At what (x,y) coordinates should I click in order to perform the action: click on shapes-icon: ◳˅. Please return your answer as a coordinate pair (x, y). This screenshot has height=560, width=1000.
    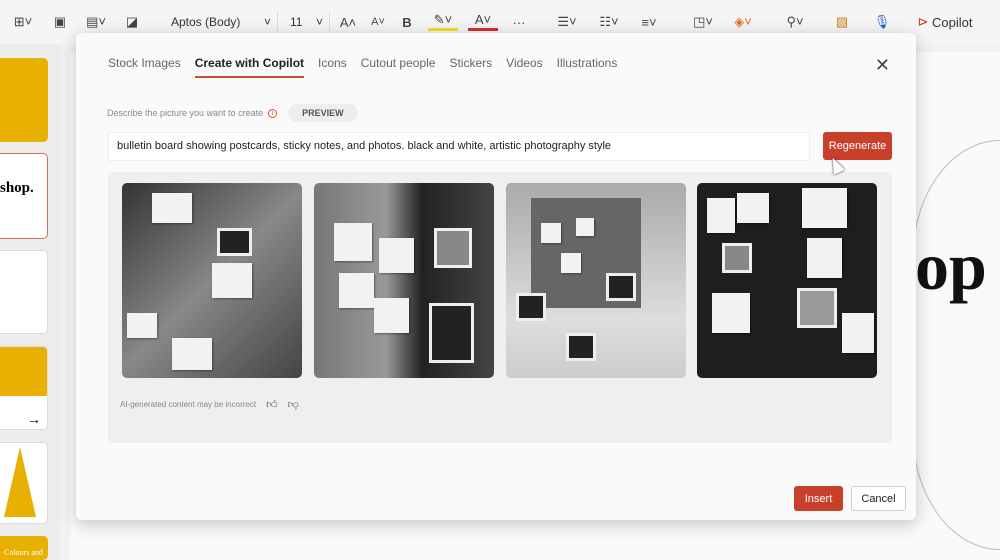
    Looking at the image, I should click on (703, 22).